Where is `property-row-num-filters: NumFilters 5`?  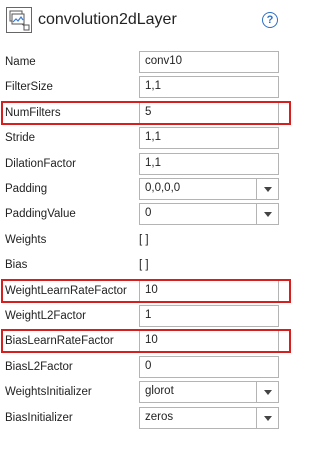
property-row-num-filters: NumFilters 5 is located at coordinates (147, 114).